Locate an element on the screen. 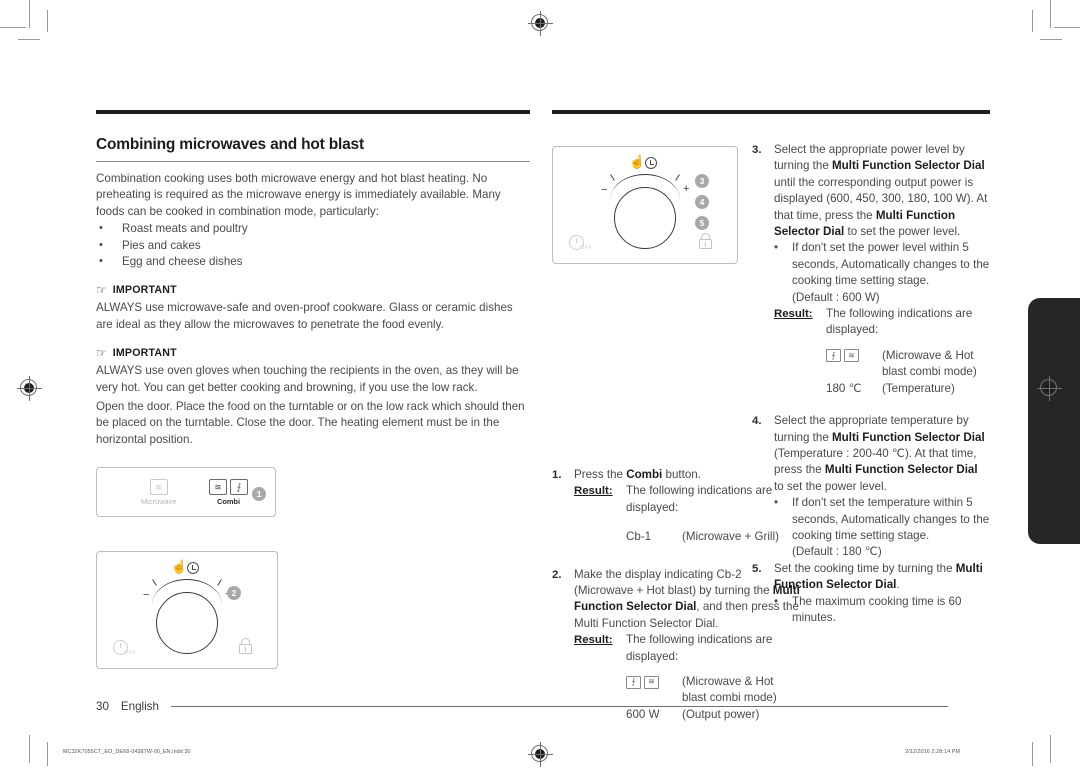 Image resolution: width=1080 pixels, height=776 pixels. list-item: Roast meats and poultry is located at coordinates (313, 228).